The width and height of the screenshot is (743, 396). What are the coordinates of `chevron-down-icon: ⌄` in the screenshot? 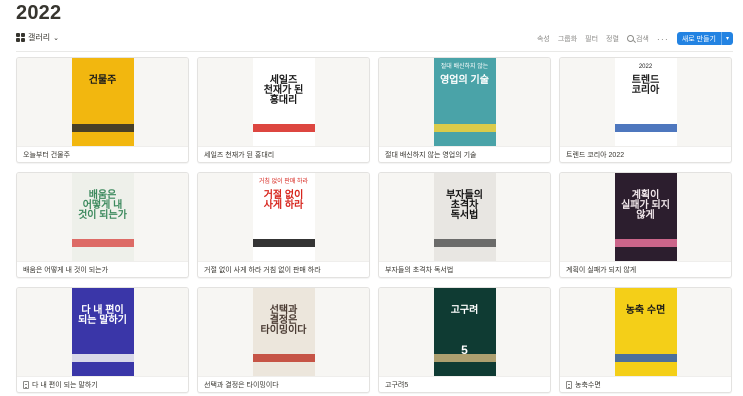 It's located at (56, 38).